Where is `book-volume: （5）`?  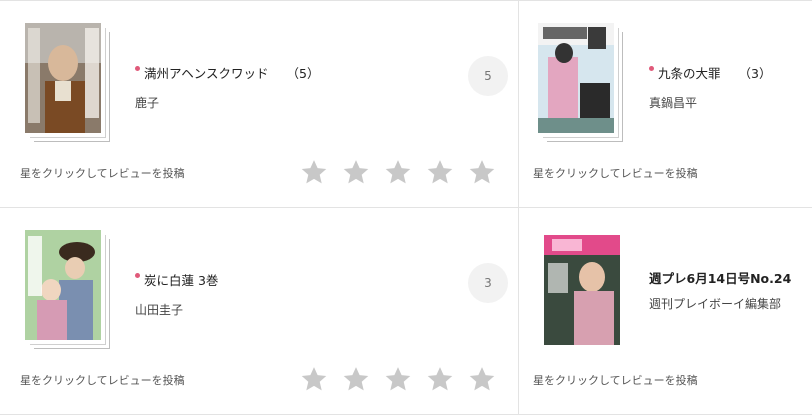
book-volume: （5） is located at coordinates (303, 73).